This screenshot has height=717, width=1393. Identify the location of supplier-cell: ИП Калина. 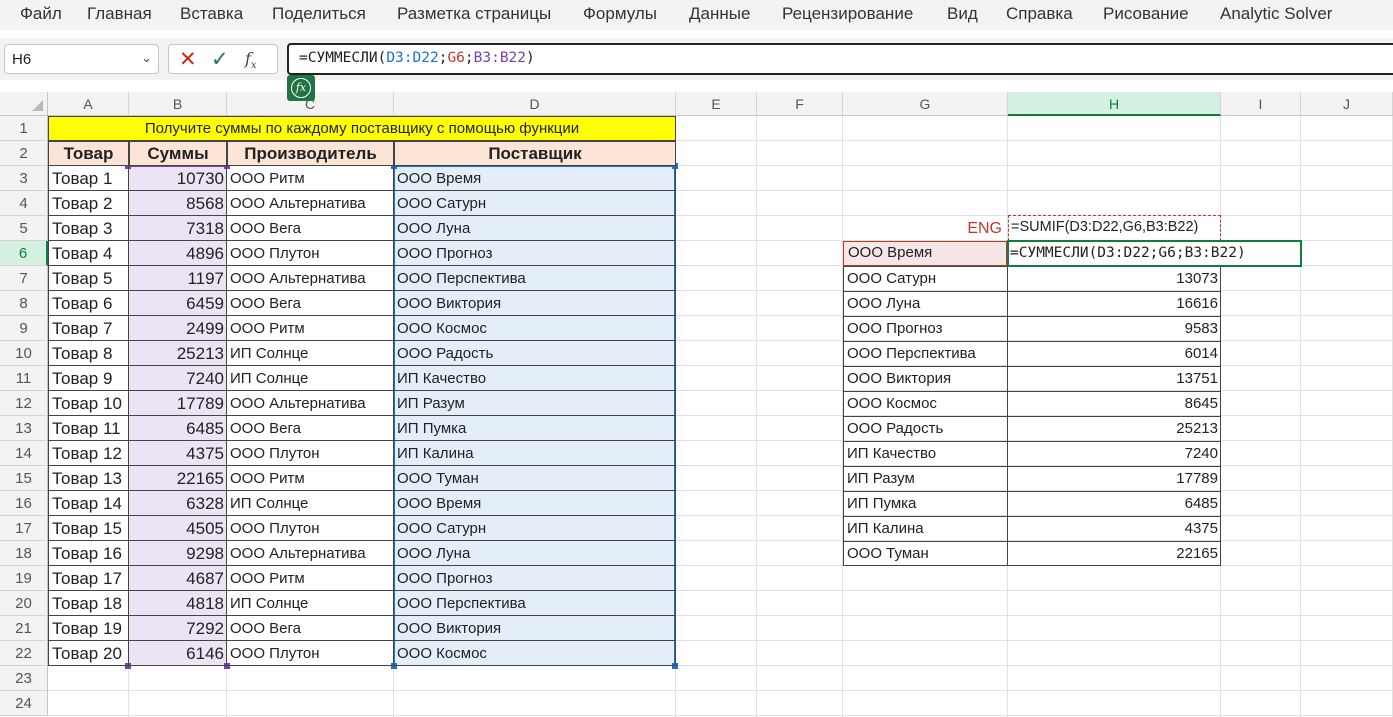
(535, 453).